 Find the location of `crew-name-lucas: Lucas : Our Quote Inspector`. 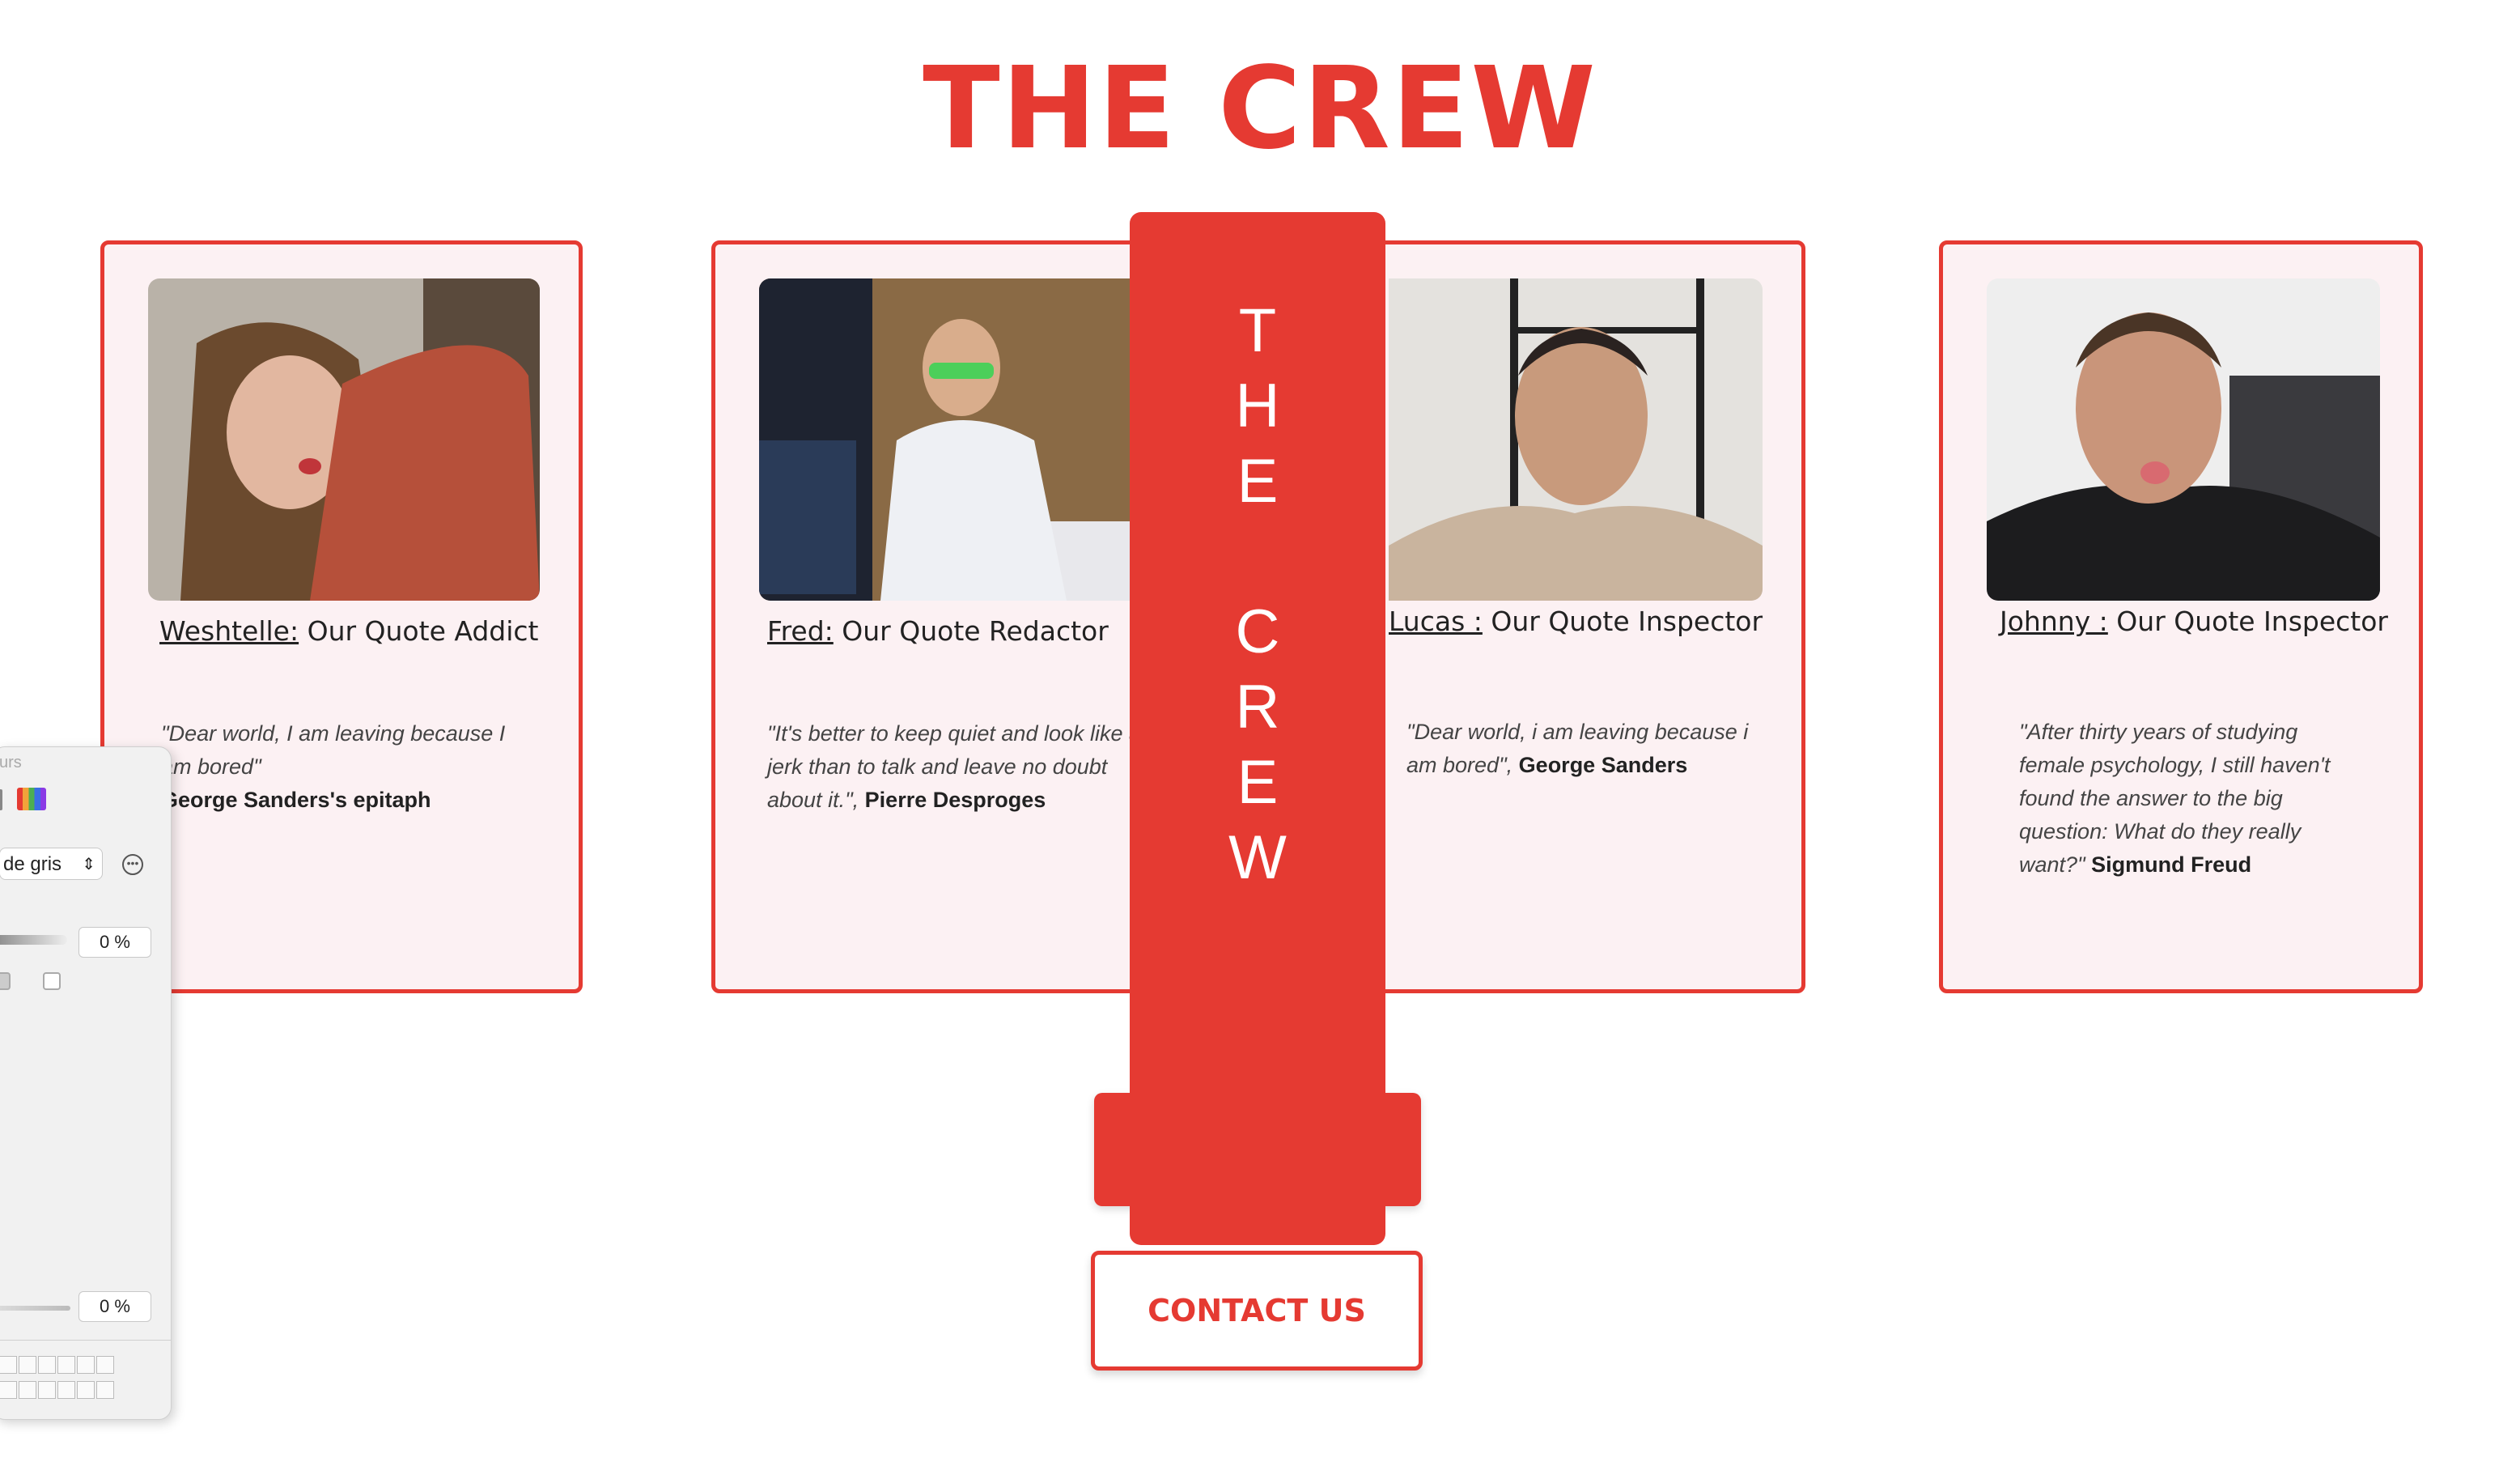

crew-name-lucas: Lucas : Our Quote Inspector is located at coordinates (1576, 621).